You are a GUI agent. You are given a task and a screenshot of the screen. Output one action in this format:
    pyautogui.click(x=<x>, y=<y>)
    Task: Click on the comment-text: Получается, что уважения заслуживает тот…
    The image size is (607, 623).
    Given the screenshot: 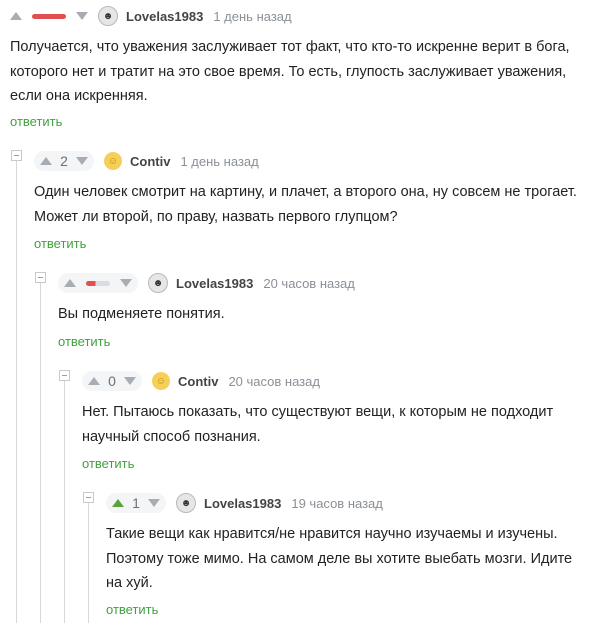 What is the action you would take?
    pyautogui.click(x=290, y=72)
    